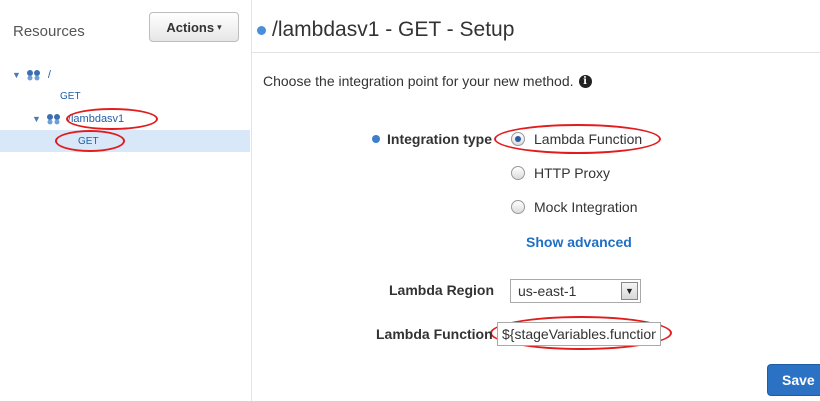 The width and height of the screenshot is (820, 401). What do you see at coordinates (579, 242) in the screenshot?
I see `show-advanced-link: Show advanced` at bounding box center [579, 242].